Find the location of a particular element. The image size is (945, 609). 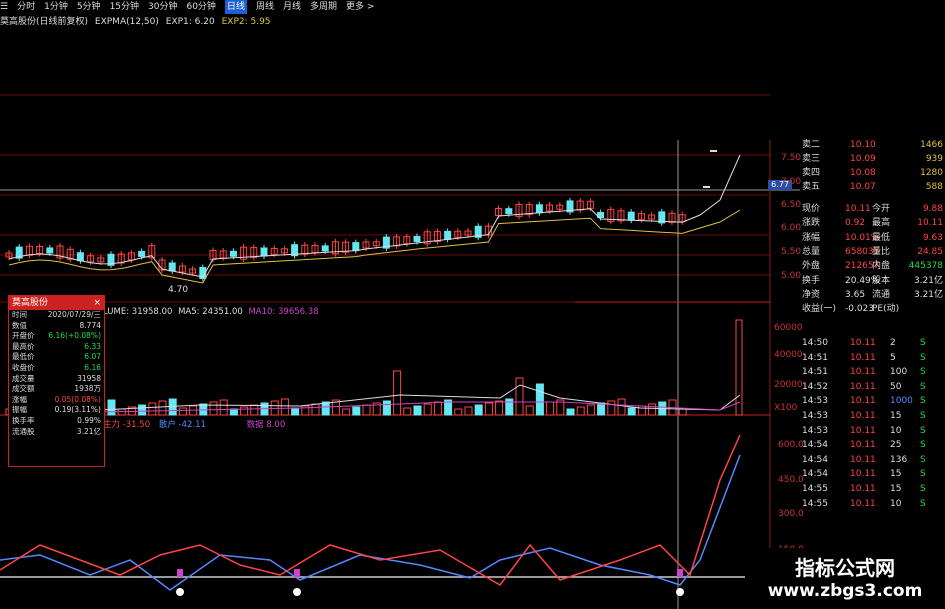

quote-label: 股本 is located at coordinates (881, 280).